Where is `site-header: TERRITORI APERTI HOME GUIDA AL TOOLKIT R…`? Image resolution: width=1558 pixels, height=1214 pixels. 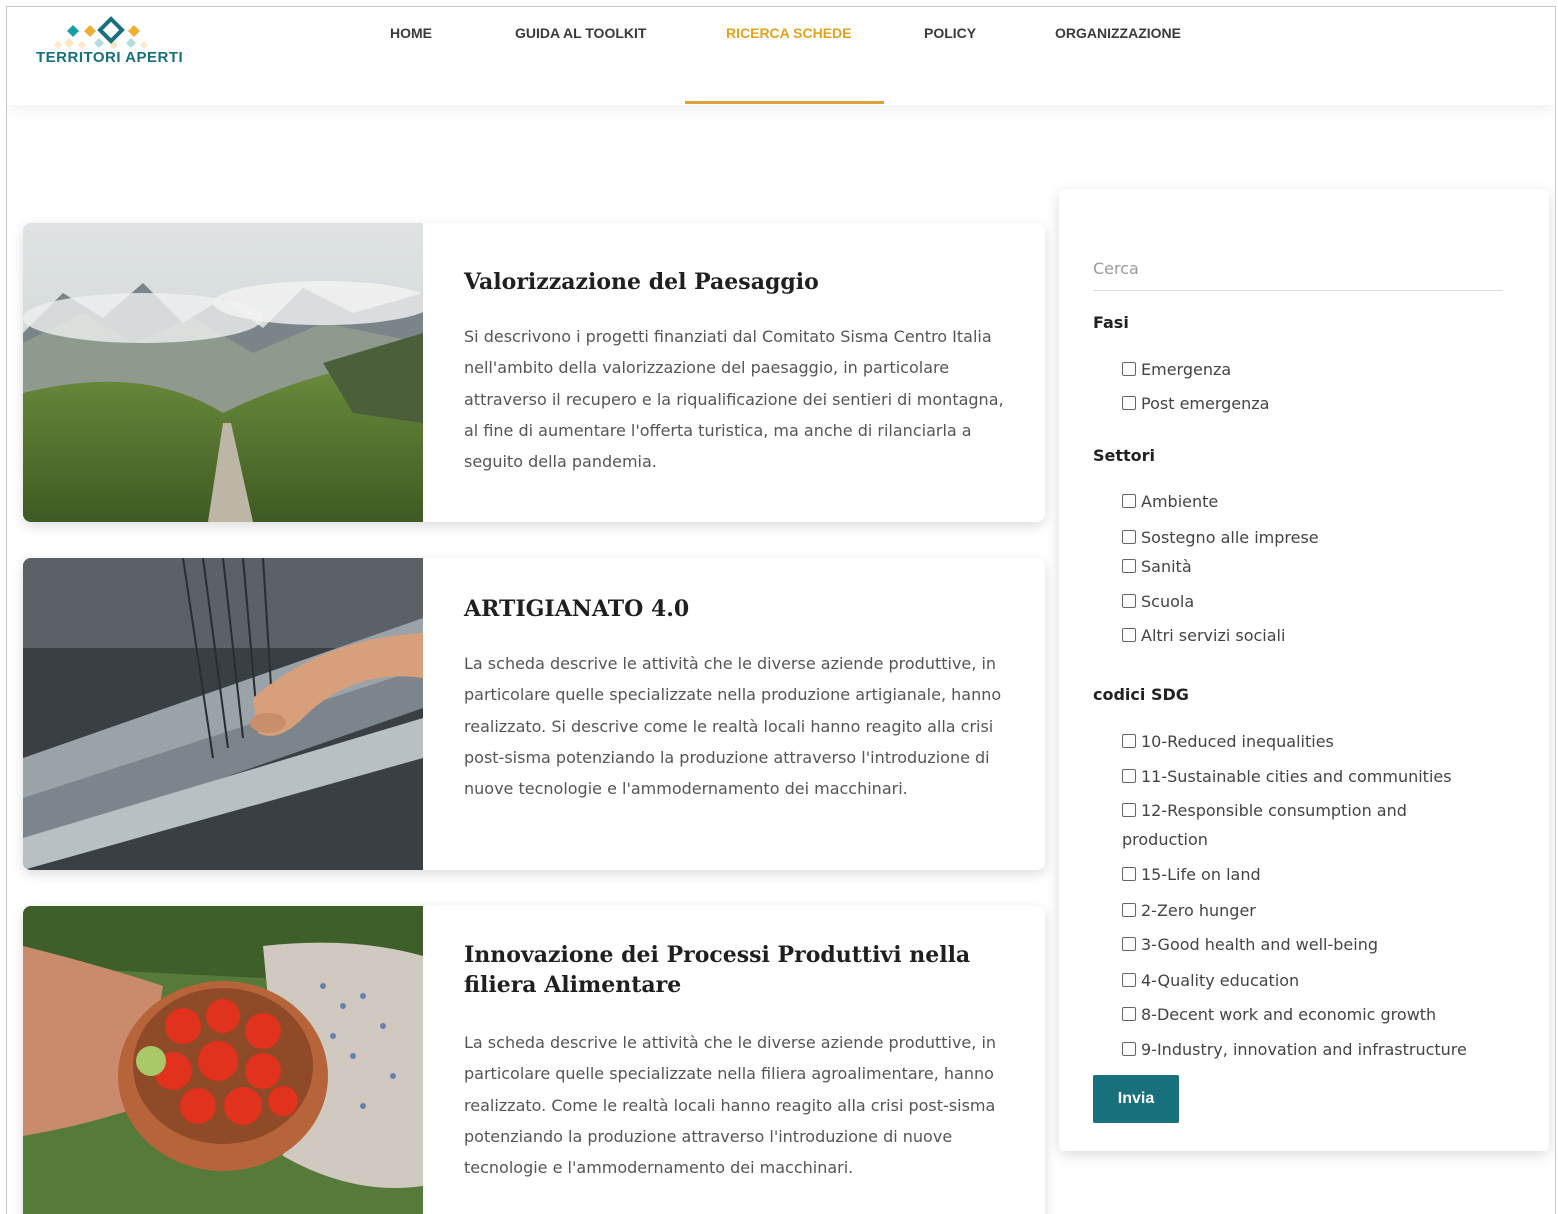
site-header: TERRITORI APERTI HOME GUIDA AL TOOLKIT R… is located at coordinates (781, 56).